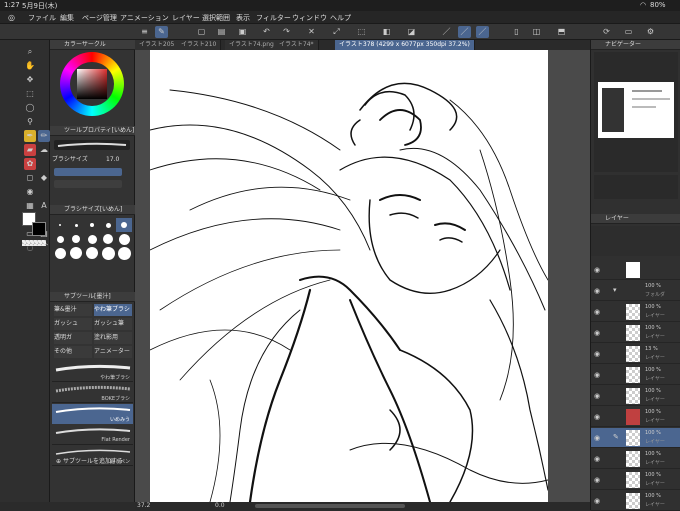  I want to click on sub-tool-header: サブツール[墨汁], so click(92, 297).